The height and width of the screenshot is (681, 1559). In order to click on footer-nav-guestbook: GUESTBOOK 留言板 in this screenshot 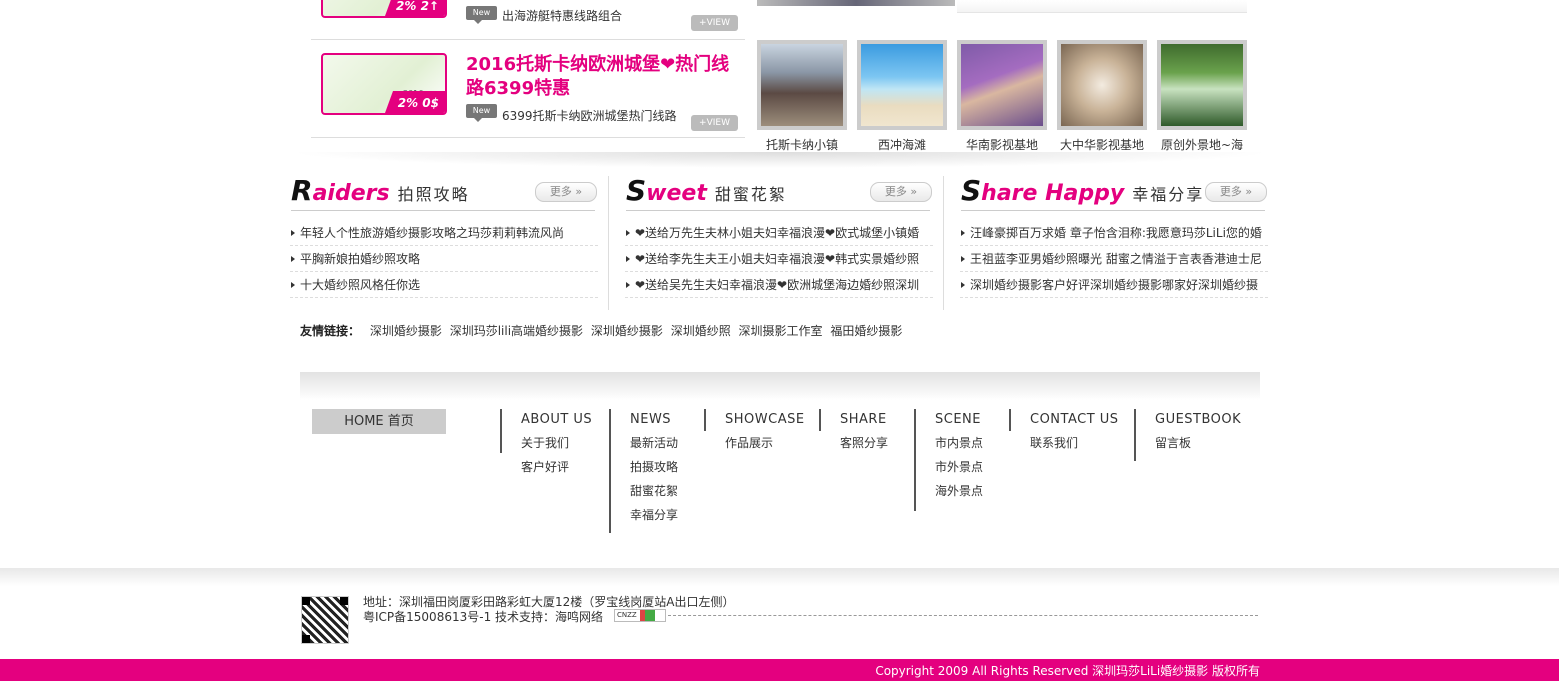, I will do `click(1187, 435)`.